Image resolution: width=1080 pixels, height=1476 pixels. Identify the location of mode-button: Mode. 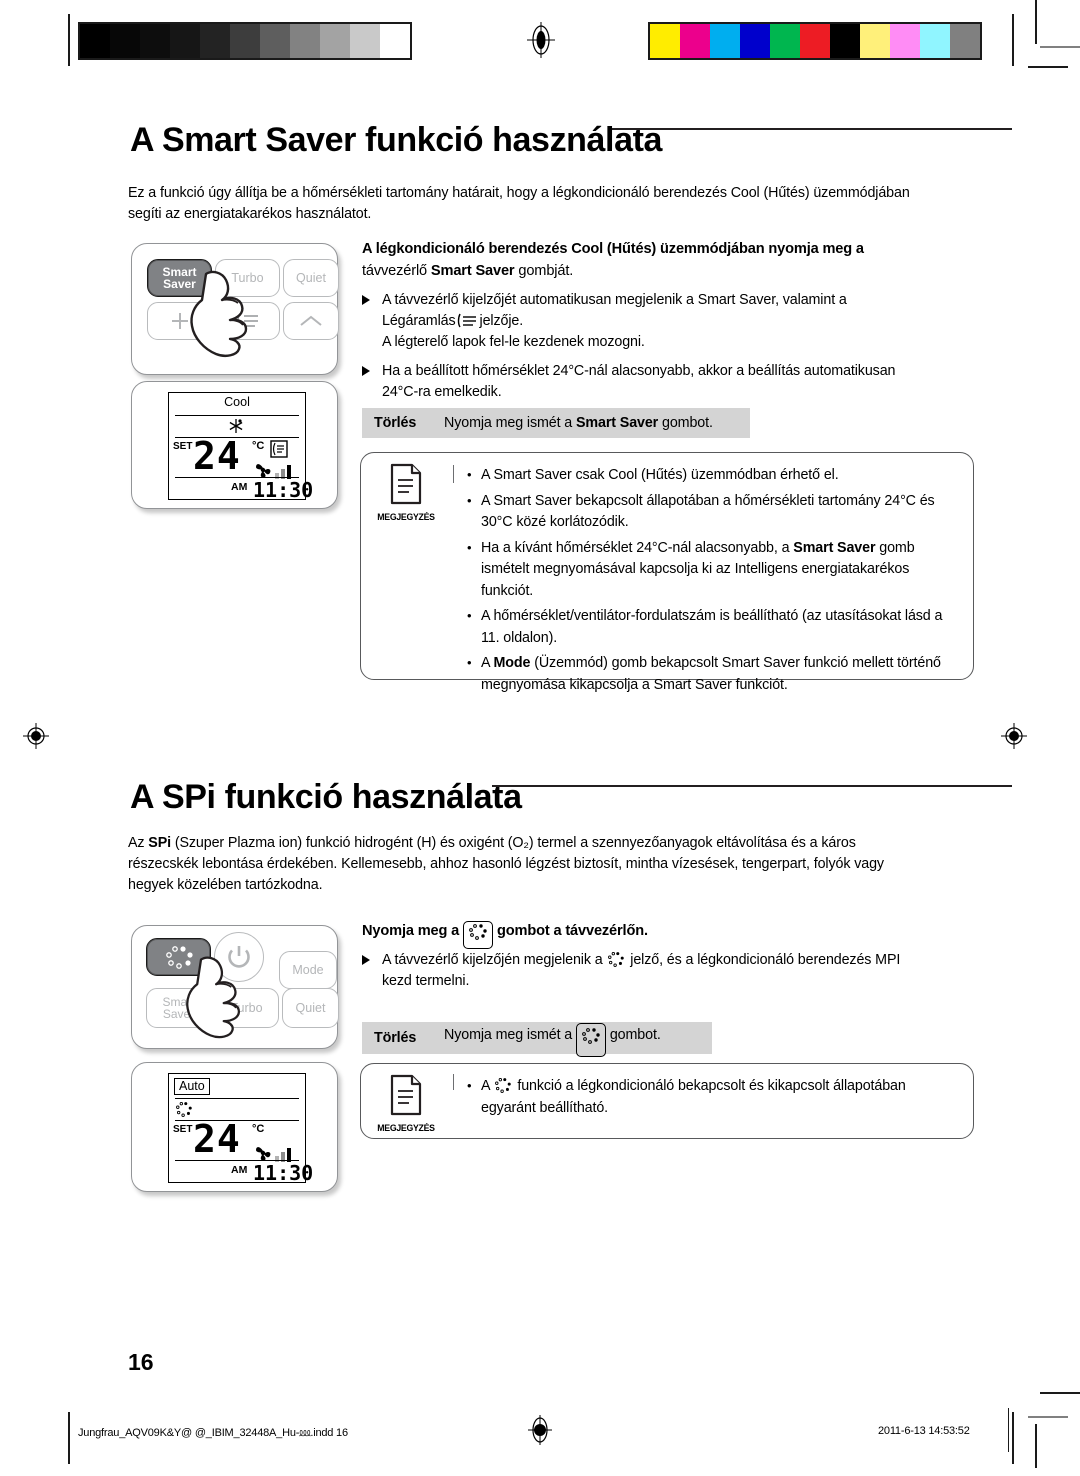
(308, 970).